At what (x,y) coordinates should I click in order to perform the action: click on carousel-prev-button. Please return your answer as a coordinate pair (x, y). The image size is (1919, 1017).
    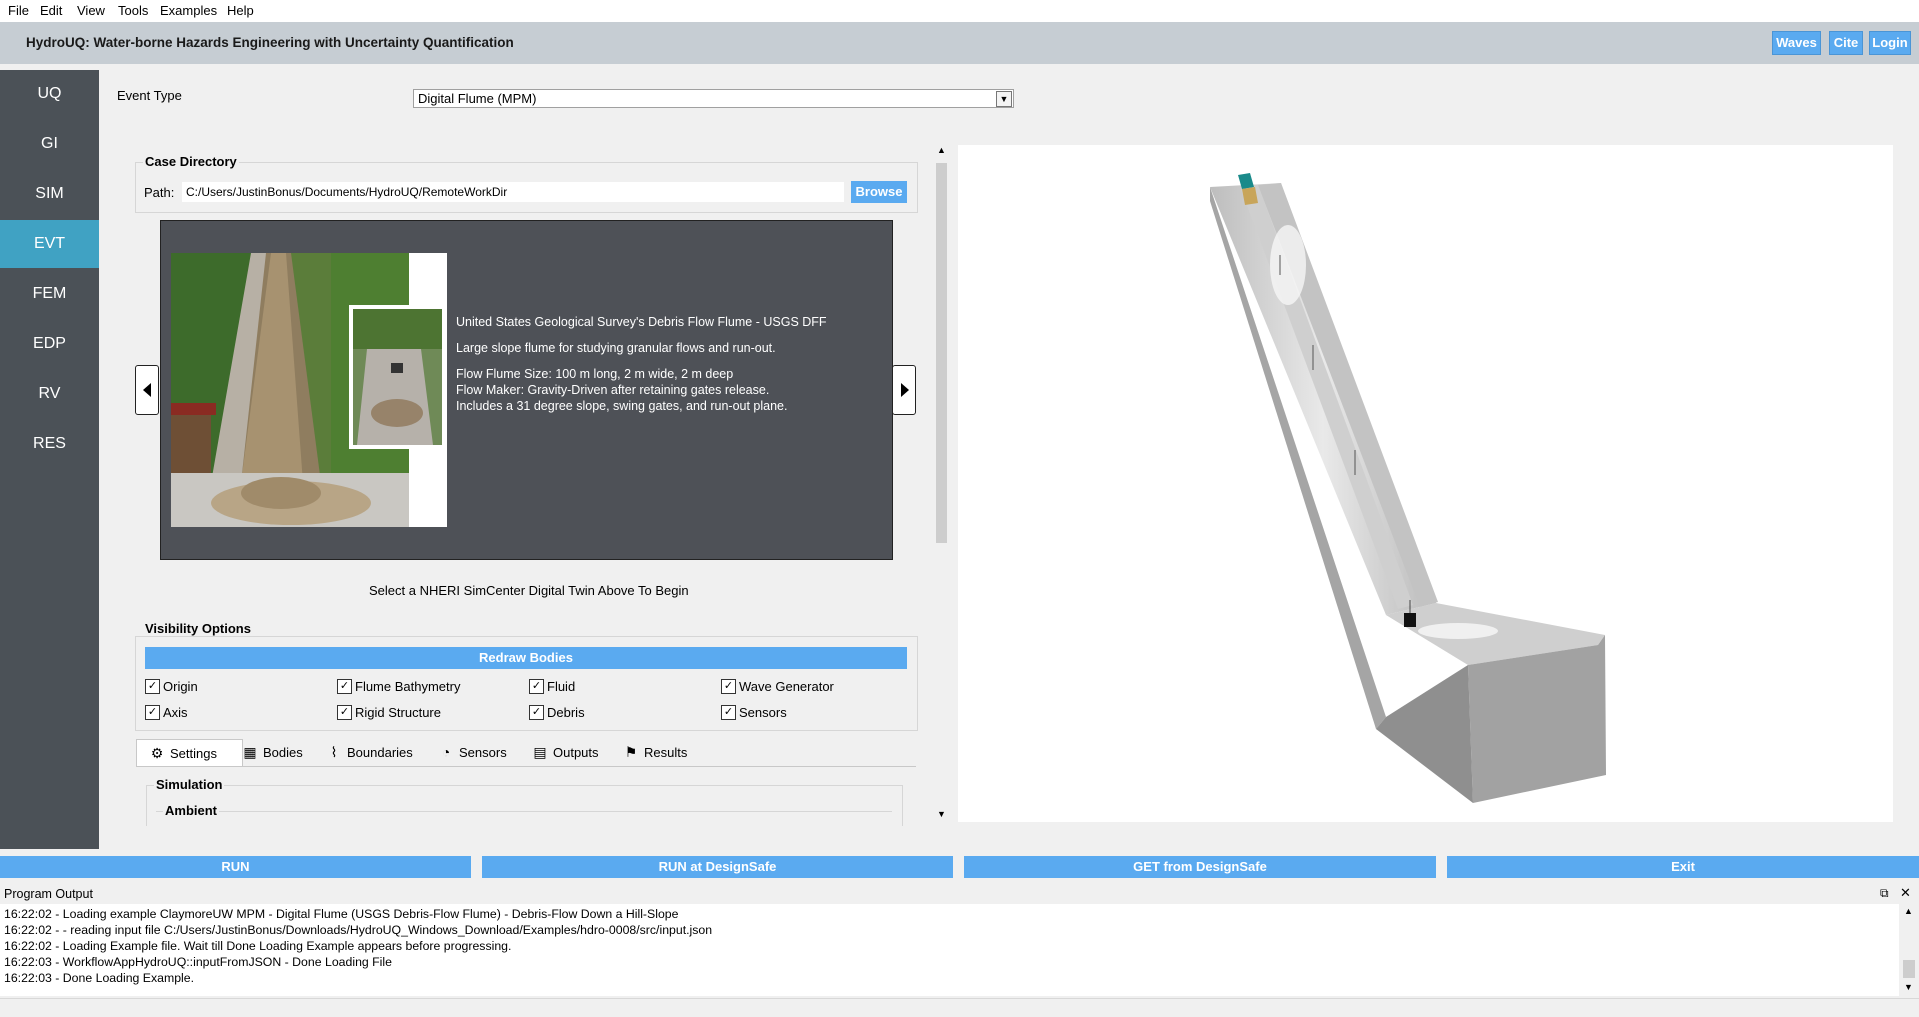
    Looking at the image, I should click on (147, 390).